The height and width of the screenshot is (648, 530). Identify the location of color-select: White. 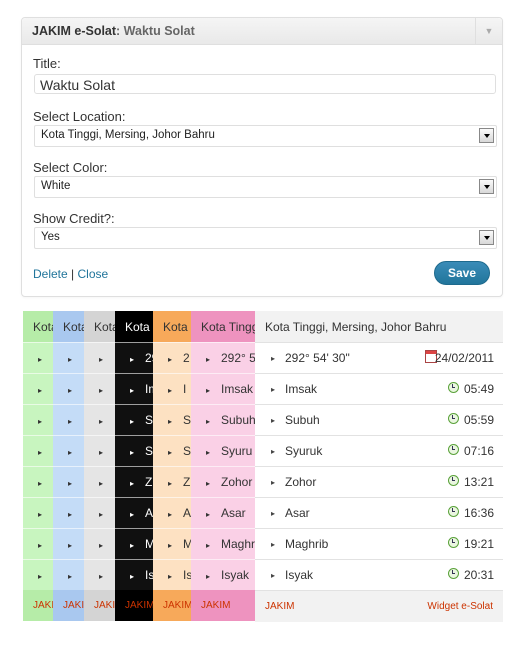
(265, 187).